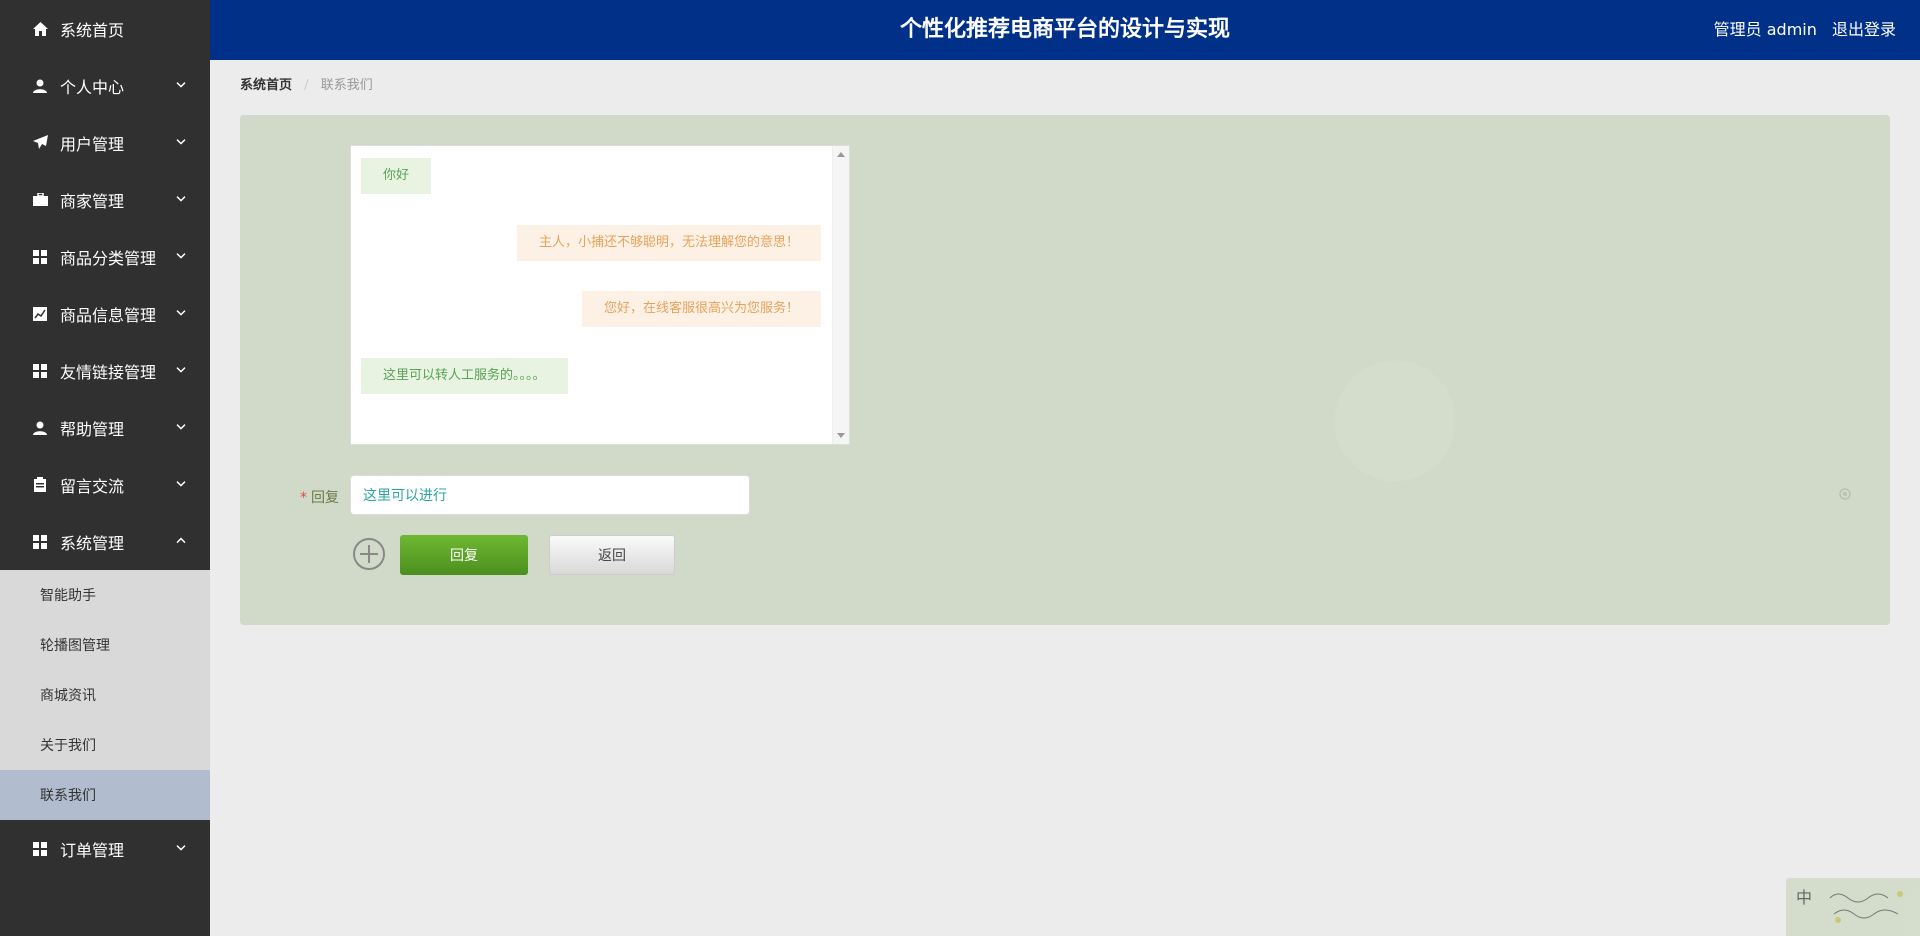  I want to click on user-area: 管理员 admin 退出登录, so click(1800, 30).